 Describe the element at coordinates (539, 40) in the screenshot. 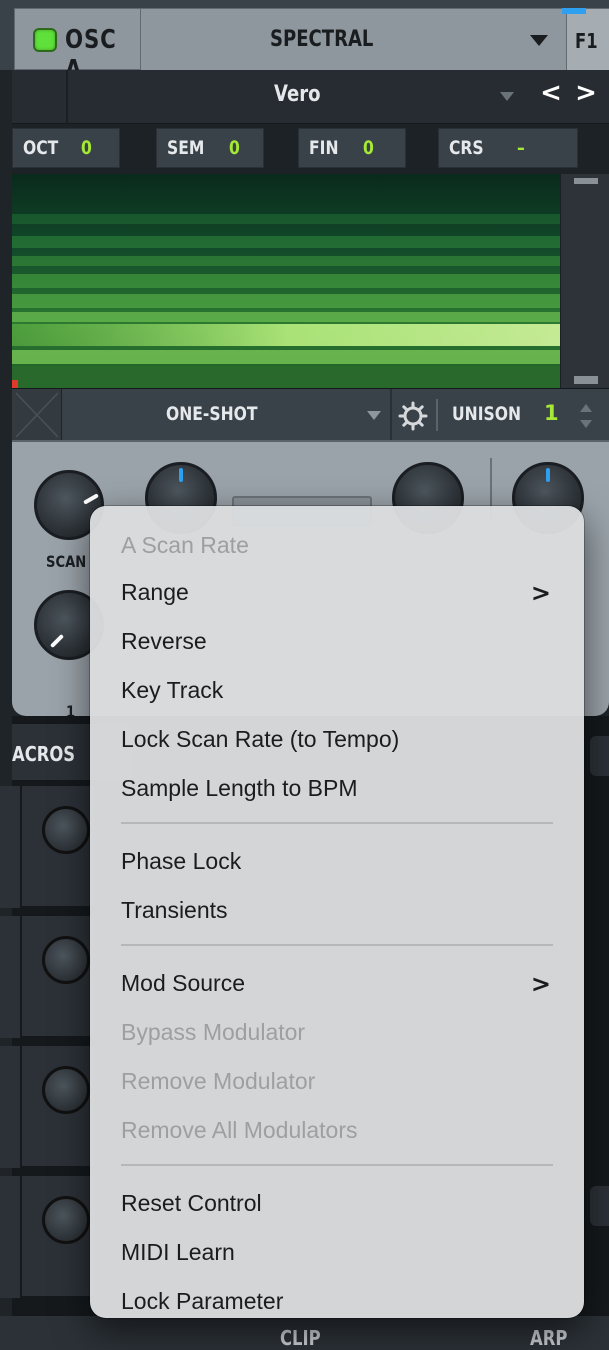

I see `dropdown-arrow-icon` at that location.